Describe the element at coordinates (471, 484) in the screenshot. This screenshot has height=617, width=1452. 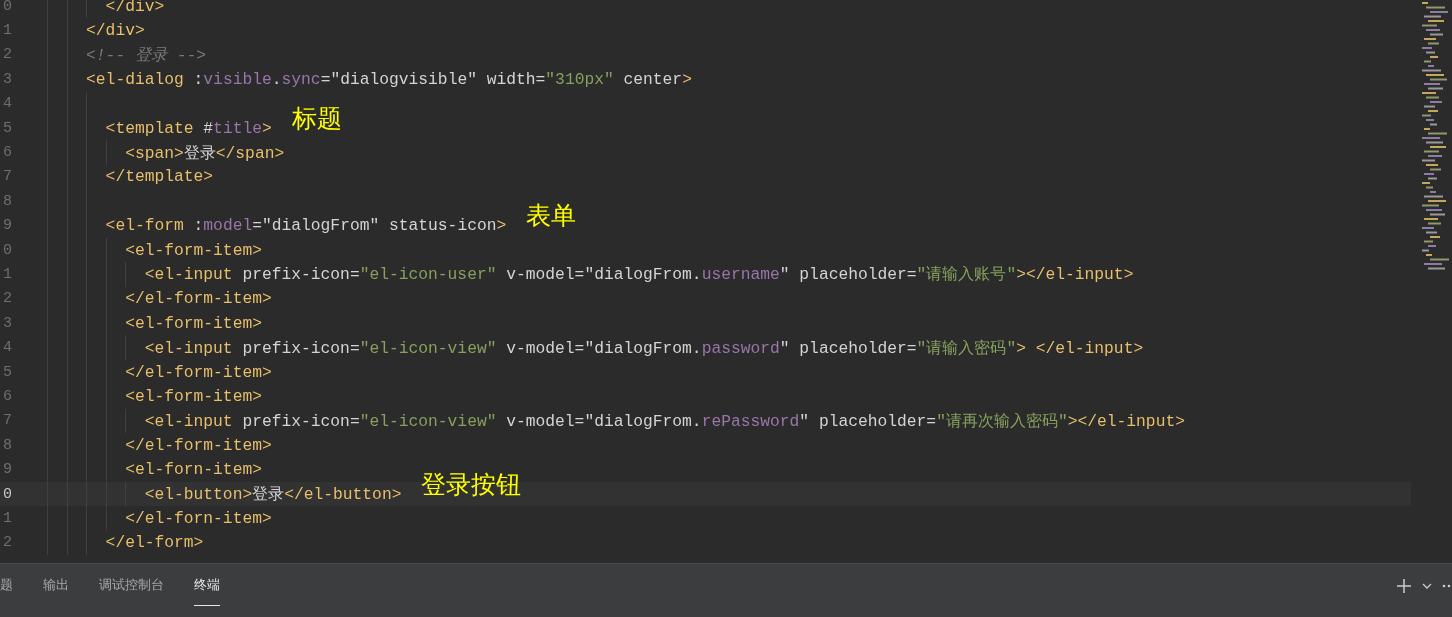
I see `annotation-label: 登录按钮` at that location.